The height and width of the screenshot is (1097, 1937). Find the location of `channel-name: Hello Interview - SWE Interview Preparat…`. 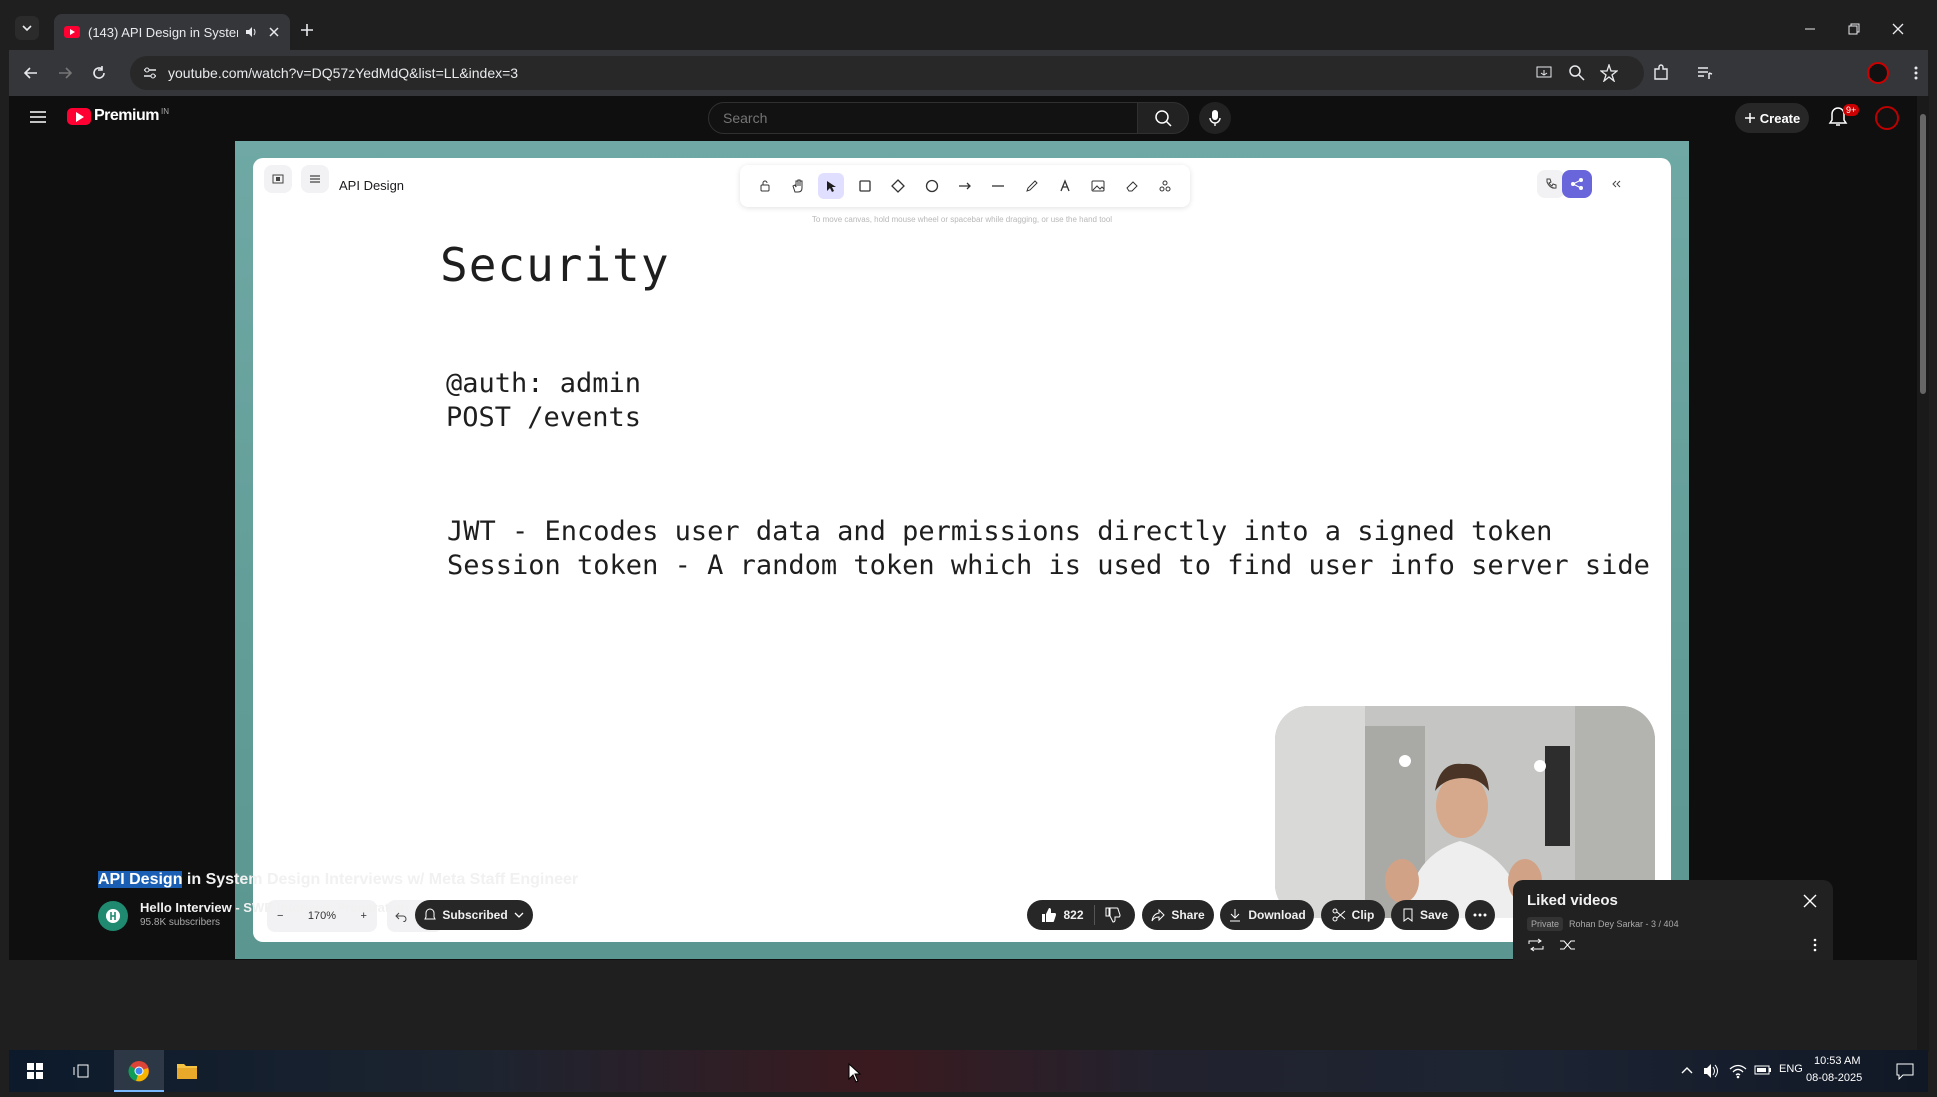

channel-name: Hello Interview - SWE Interview Preparat… is located at coordinates (274, 907).